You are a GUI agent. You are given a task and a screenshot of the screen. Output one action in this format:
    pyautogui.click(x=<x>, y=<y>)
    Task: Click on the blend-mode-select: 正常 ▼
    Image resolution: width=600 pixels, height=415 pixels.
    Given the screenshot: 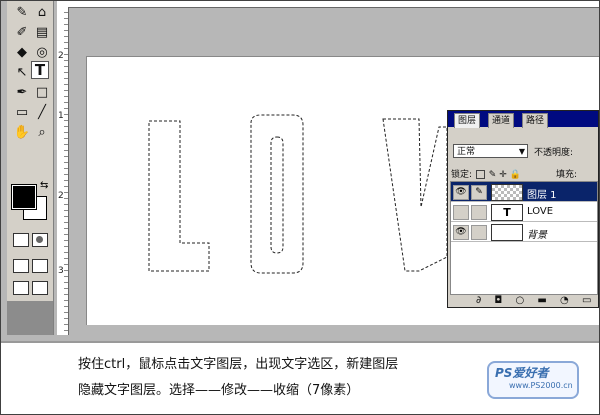 What is the action you would take?
    pyautogui.click(x=490, y=151)
    